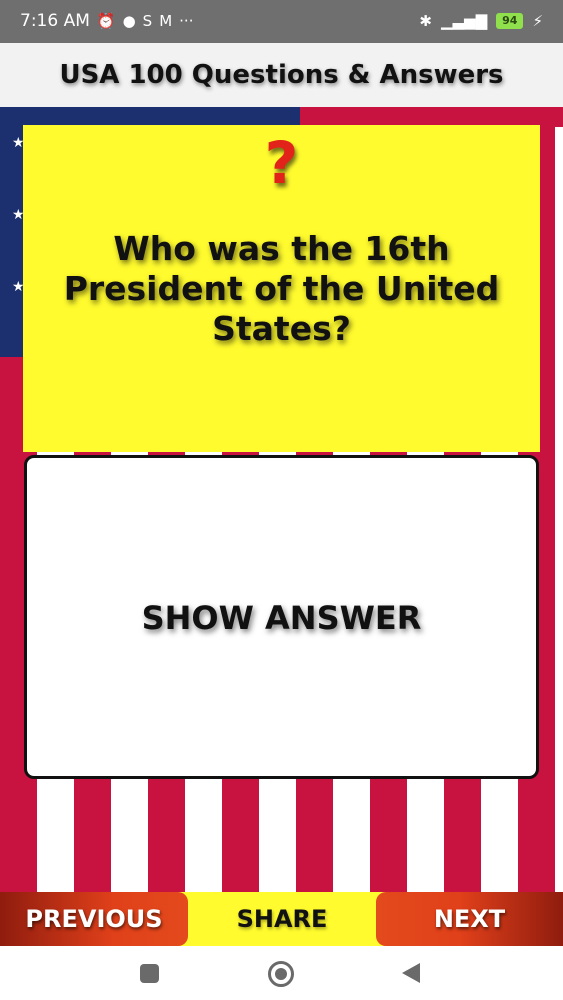  Describe the element at coordinates (411, 973) in the screenshot. I see `back-icon` at that location.